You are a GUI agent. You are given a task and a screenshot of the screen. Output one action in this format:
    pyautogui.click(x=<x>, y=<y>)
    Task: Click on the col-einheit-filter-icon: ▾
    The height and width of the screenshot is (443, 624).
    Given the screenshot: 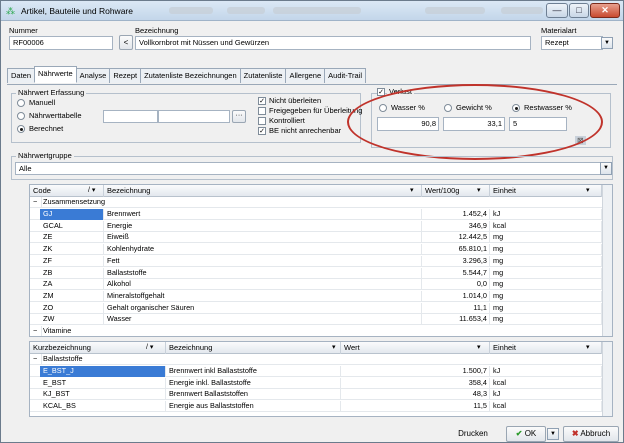 What is the action you would take?
    pyautogui.click(x=588, y=190)
    